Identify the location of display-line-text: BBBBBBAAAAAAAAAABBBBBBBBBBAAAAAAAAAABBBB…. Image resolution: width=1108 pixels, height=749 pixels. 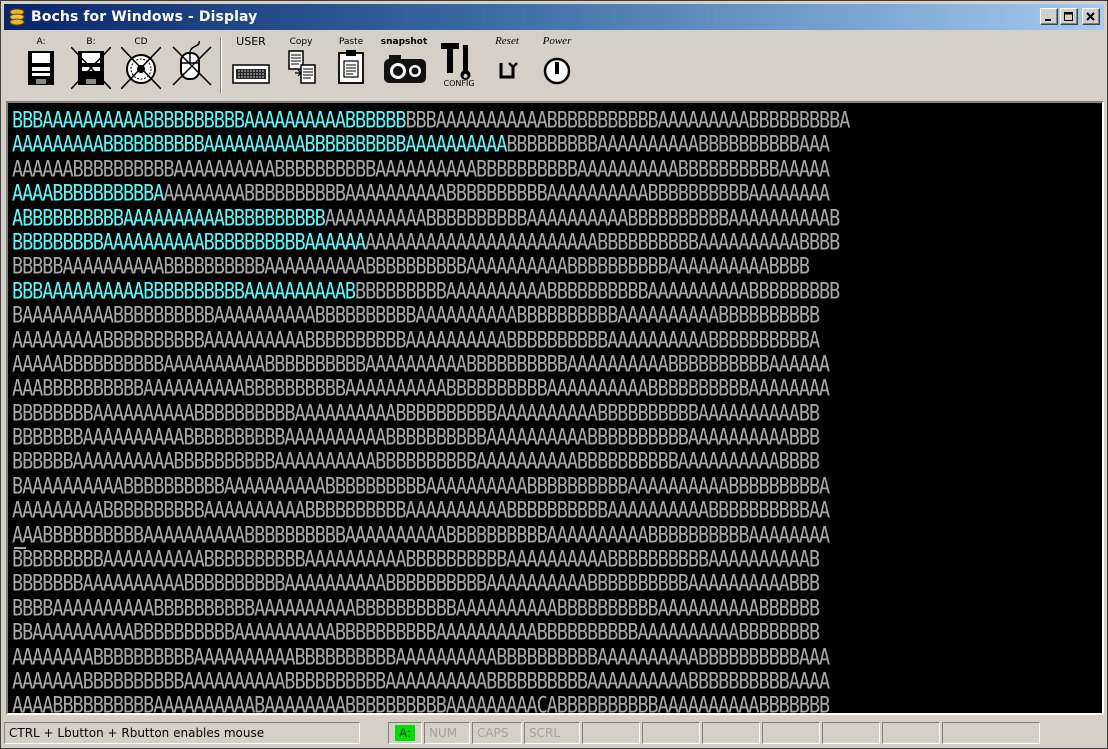
(416, 462).